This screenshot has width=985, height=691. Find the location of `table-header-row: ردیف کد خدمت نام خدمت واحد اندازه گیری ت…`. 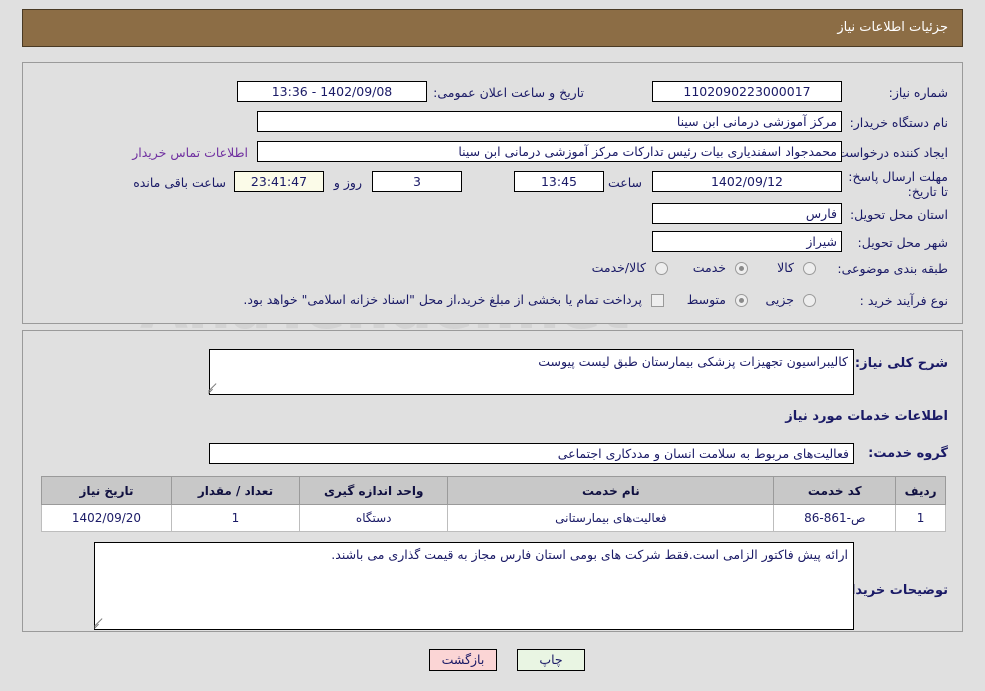

table-header-row: ردیف کد خدمت نام خدمت واحد اندازه گیری ت… is located at coordinates (493, 490).